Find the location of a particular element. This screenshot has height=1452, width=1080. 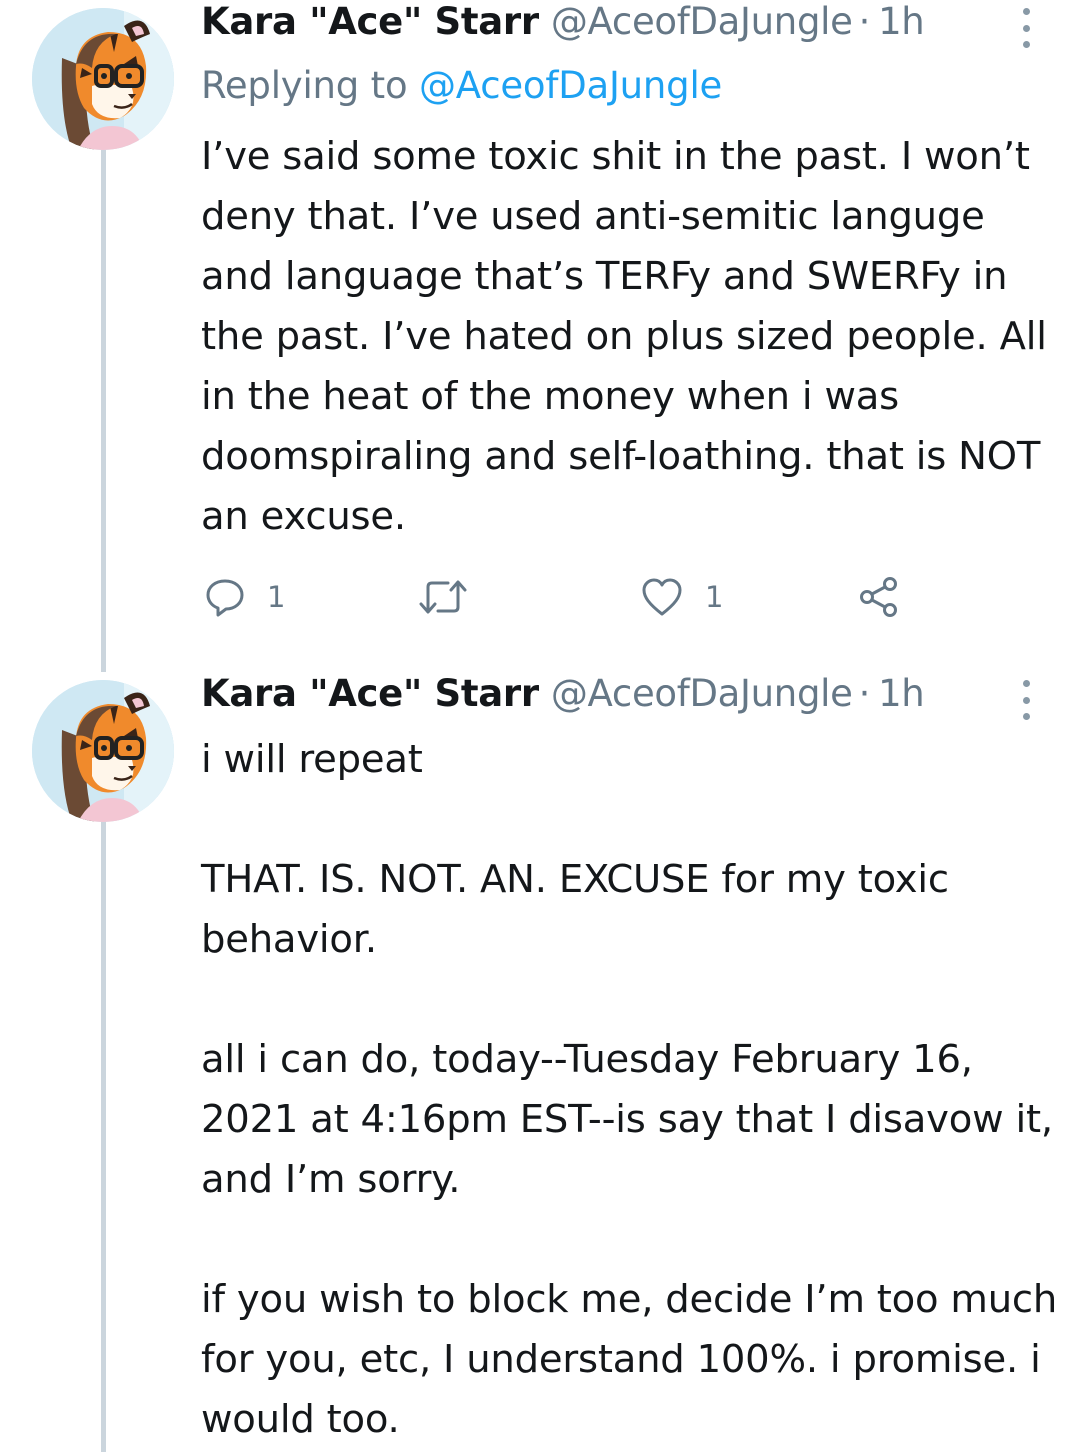

like-button: 1 is located at coordinates (682, 597).